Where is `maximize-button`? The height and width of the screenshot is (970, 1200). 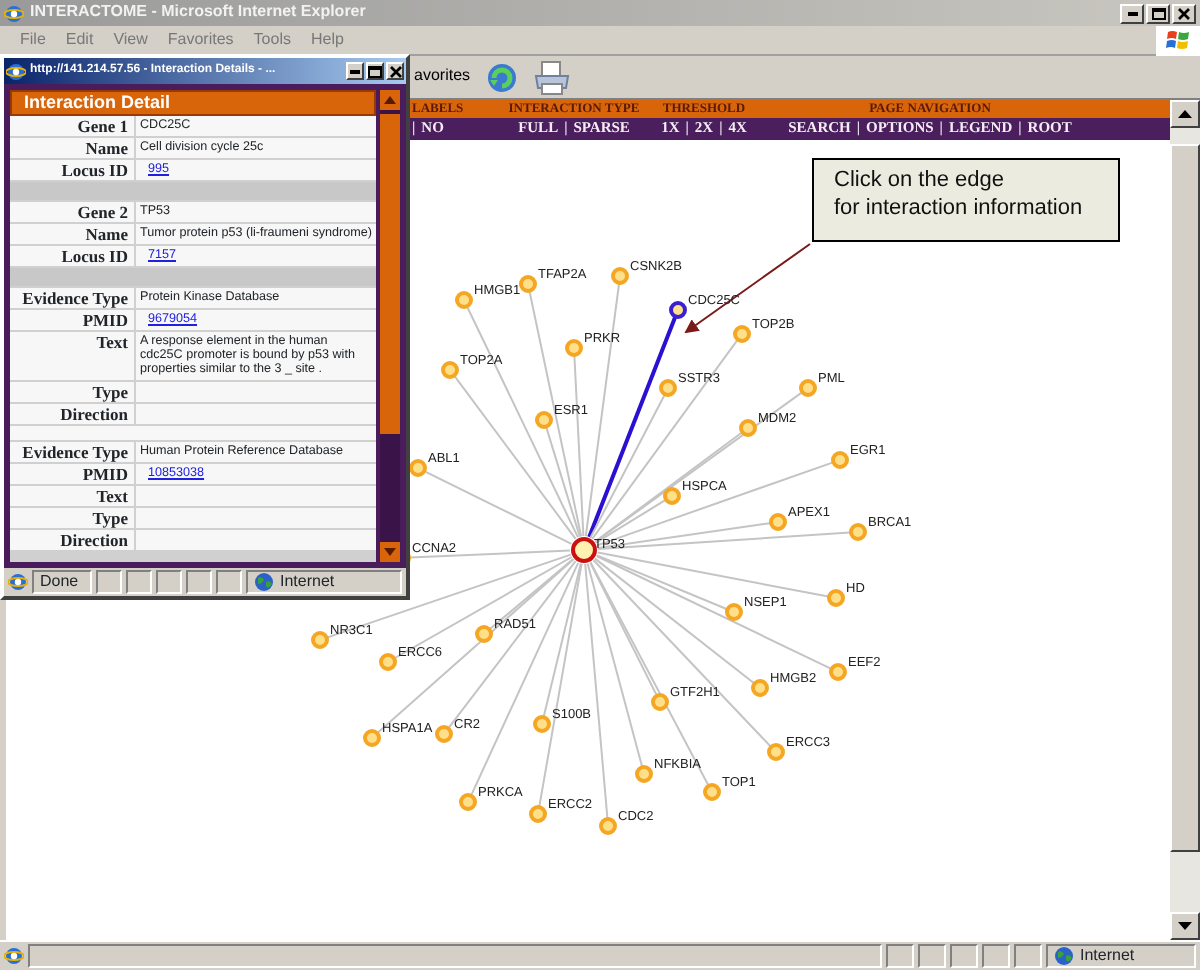 maximize-button is located at coordinates (375, 71).